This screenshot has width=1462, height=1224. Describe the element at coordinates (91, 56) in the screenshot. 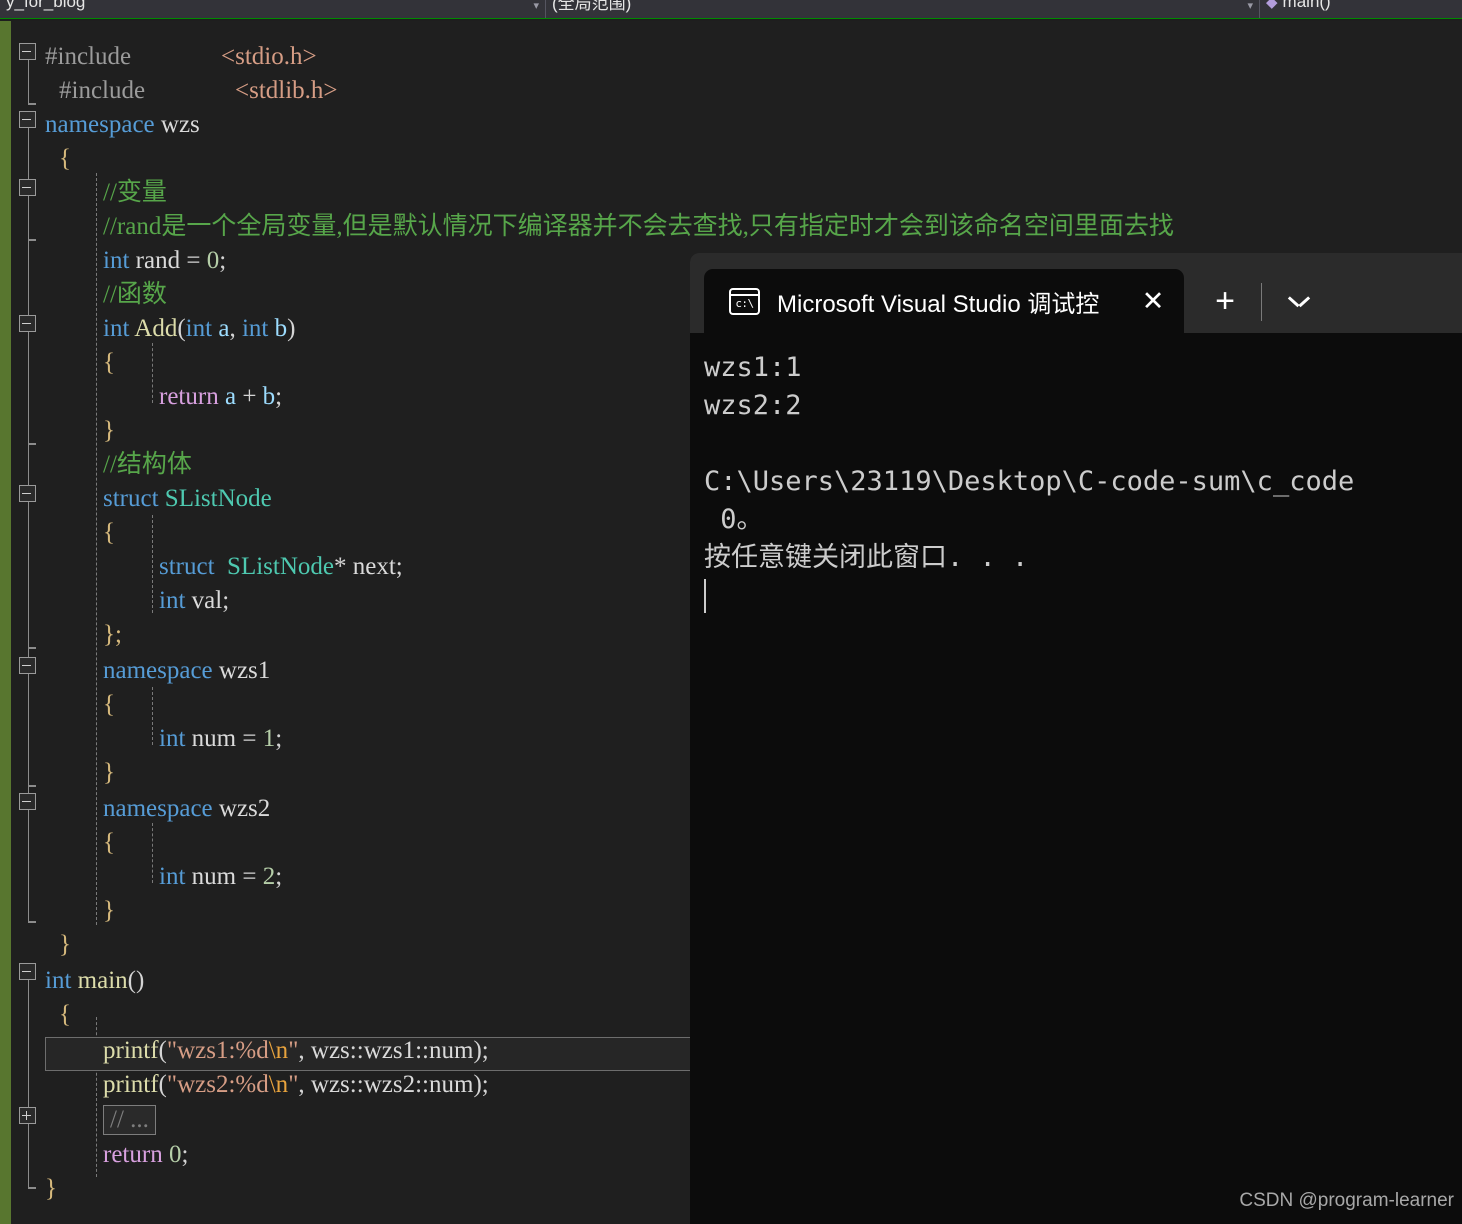

I see `code-line-1: #include` at that location.